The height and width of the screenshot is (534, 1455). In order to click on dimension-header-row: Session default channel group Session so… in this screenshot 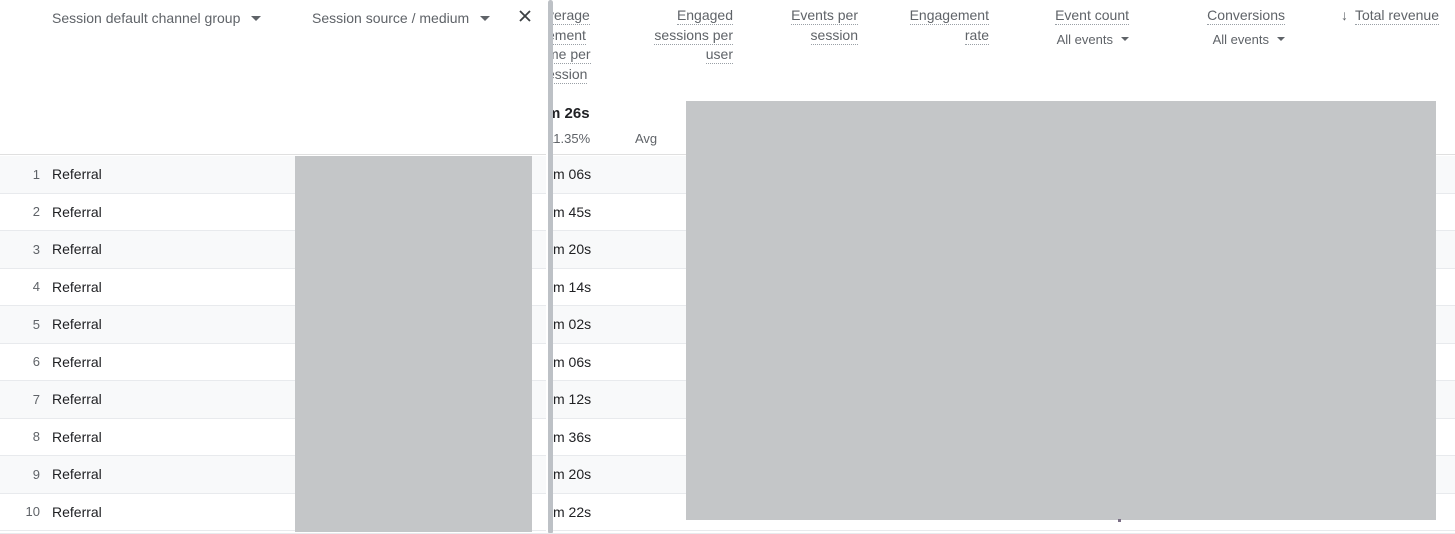, I will do `click(273, 77)`.